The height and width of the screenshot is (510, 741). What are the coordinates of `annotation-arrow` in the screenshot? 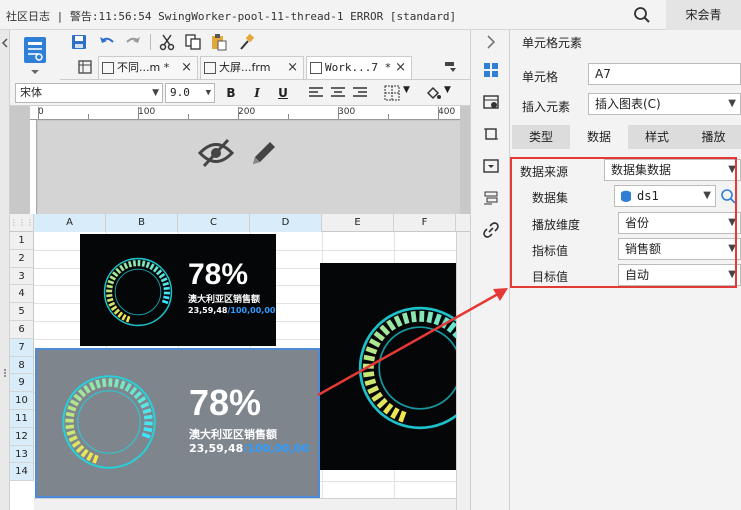 It's located at (412, 342).